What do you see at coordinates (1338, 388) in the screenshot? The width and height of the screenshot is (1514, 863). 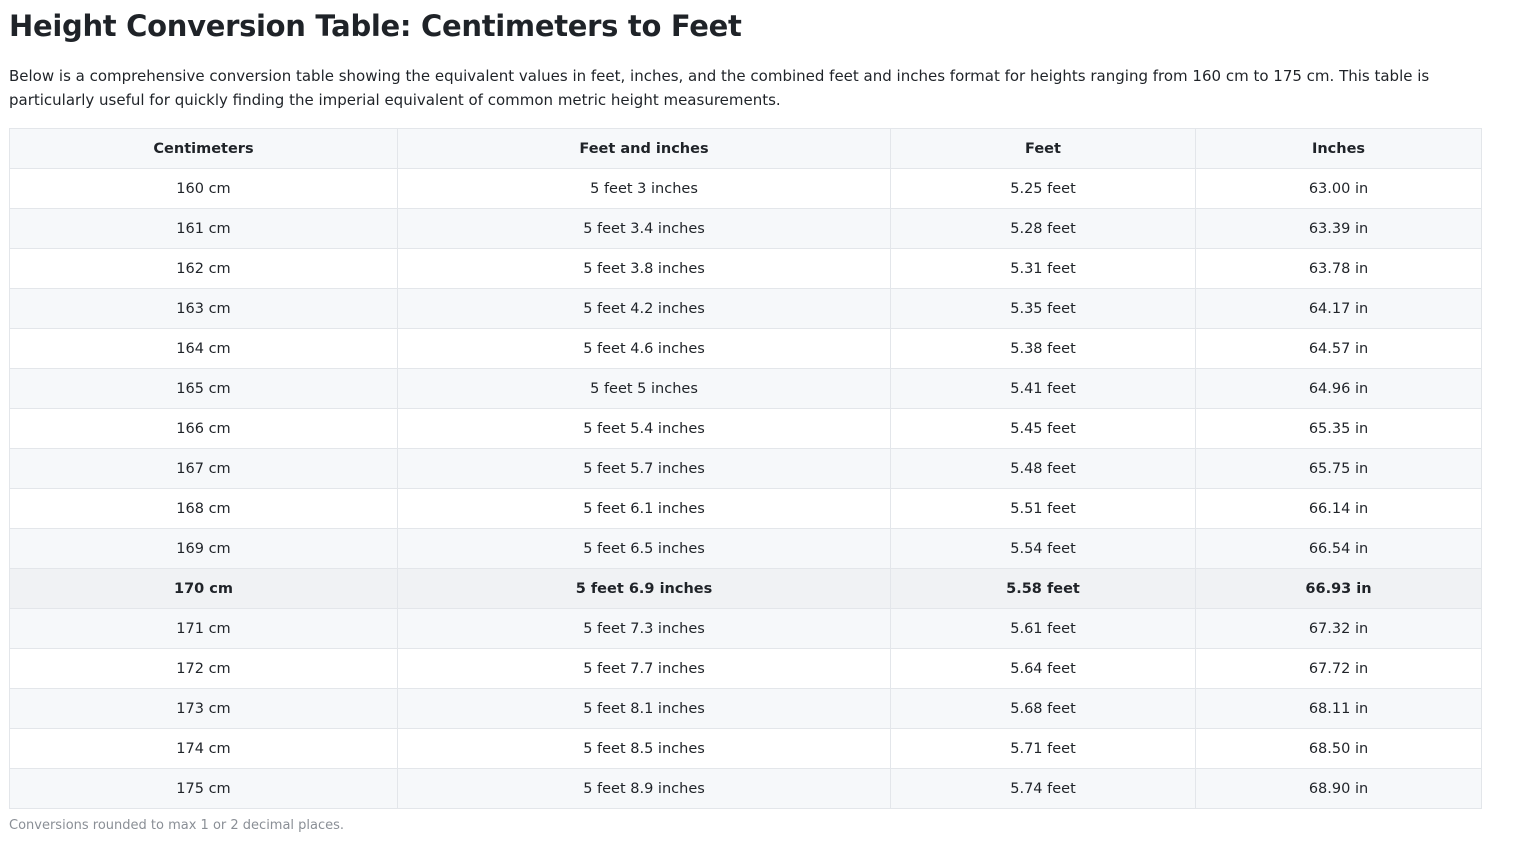 I see `cell-inches: 64.96 in` at bounding box center [1338, 388].